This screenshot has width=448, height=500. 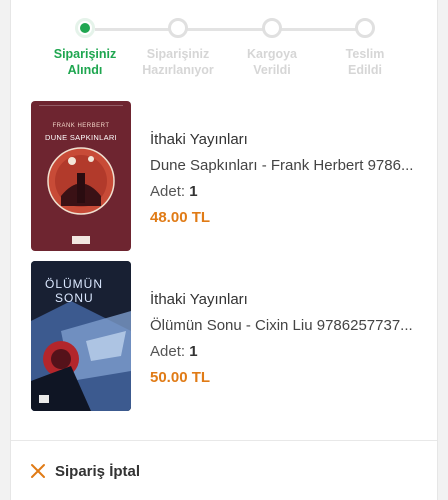 I want to click on item-price: 48.00 TL, so click(x=180, y=217).